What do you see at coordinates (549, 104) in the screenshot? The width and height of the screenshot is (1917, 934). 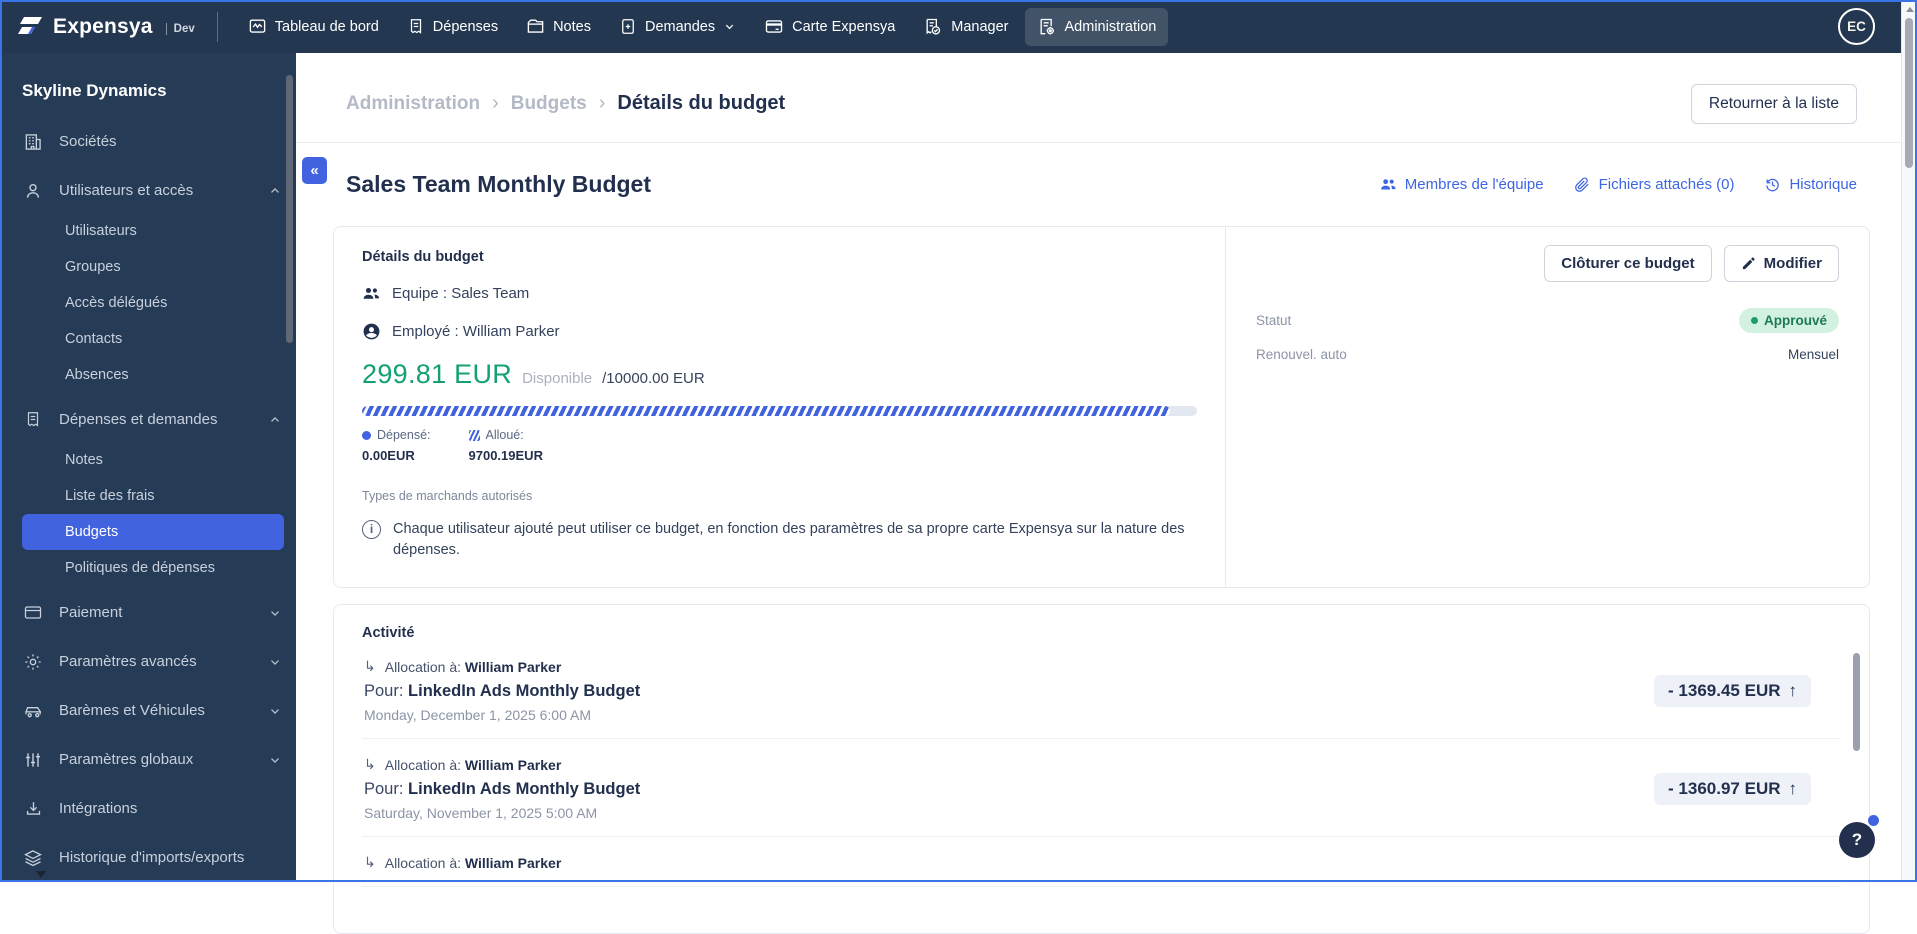 I see `breadcrumb-budgets: Budgets` at bounding box center [549, 104].